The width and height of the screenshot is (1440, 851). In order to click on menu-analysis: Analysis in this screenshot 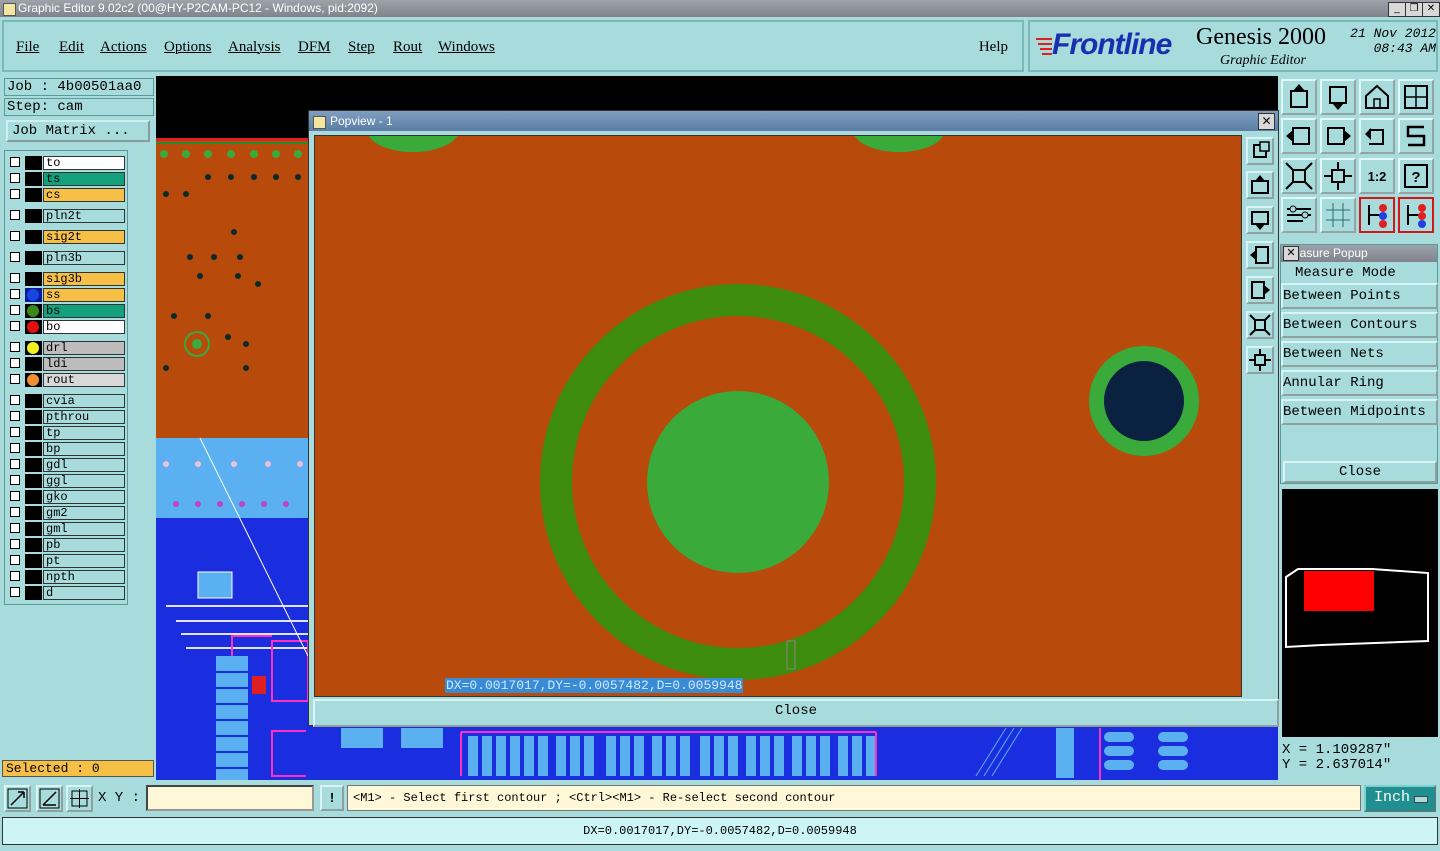, I will do `click(254, 47)`.